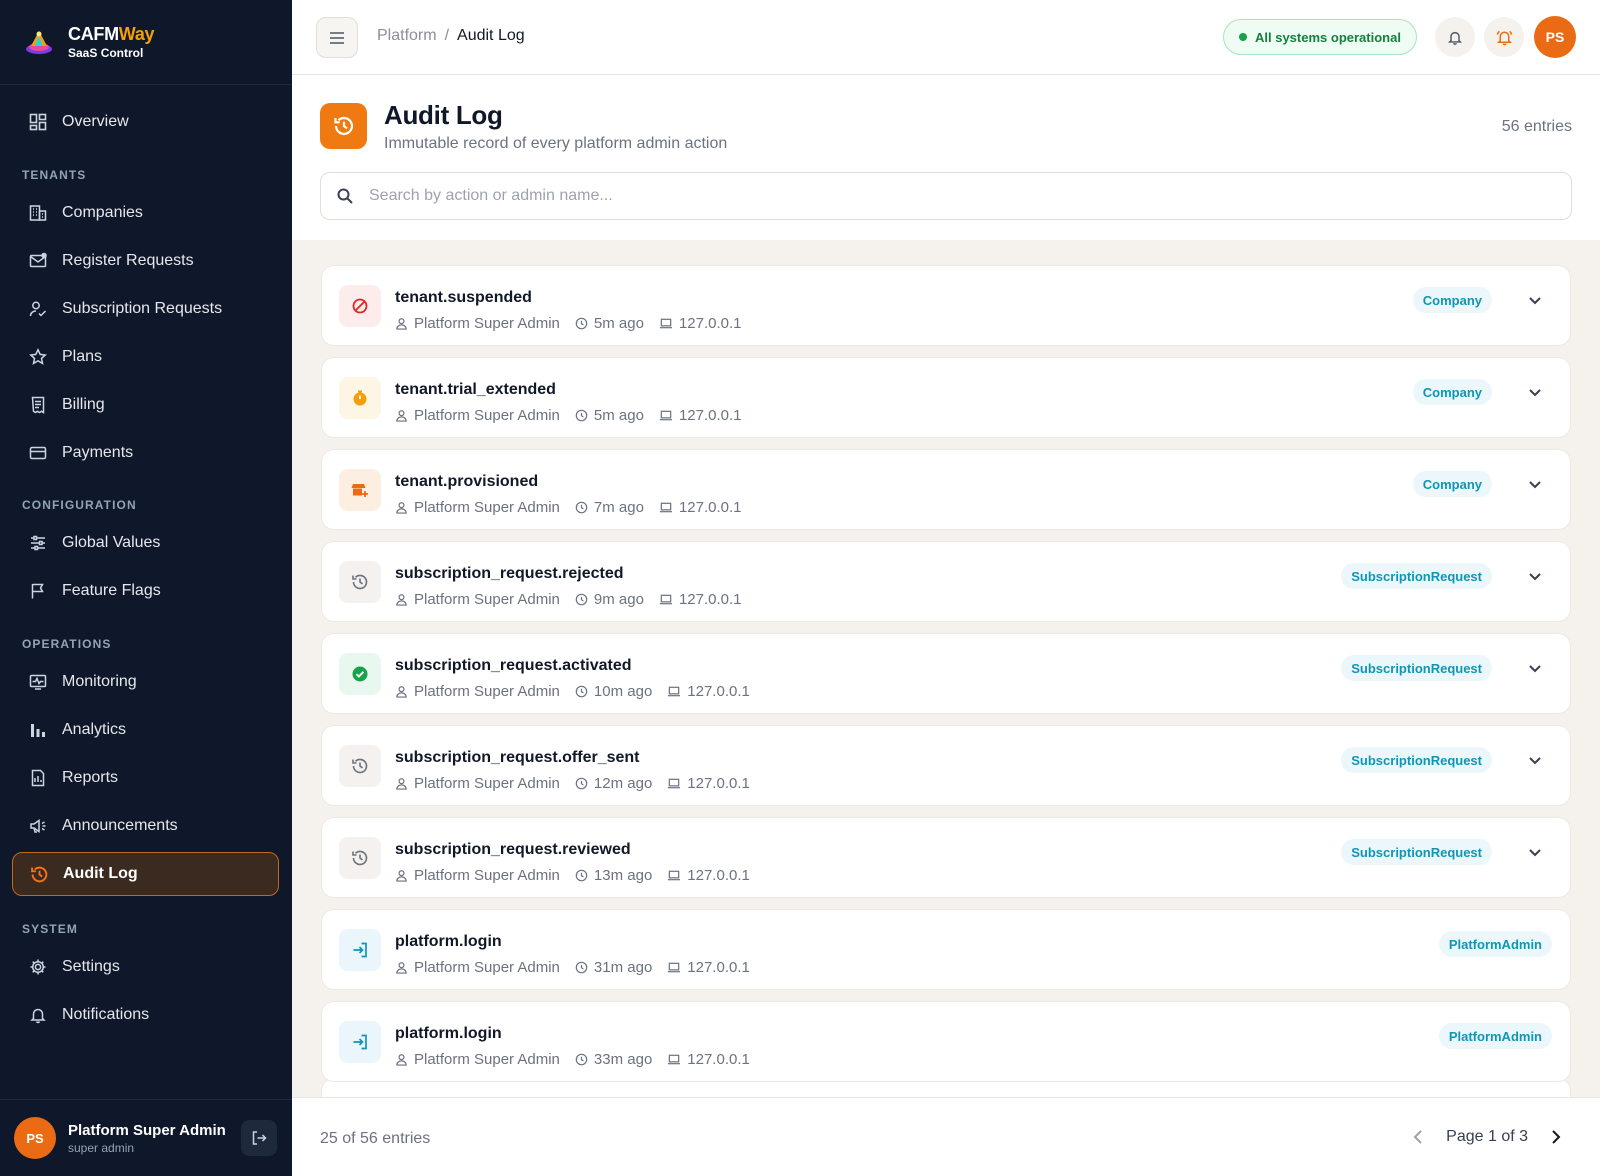  I want to click on brand-logo-icon, so click(39, 42).